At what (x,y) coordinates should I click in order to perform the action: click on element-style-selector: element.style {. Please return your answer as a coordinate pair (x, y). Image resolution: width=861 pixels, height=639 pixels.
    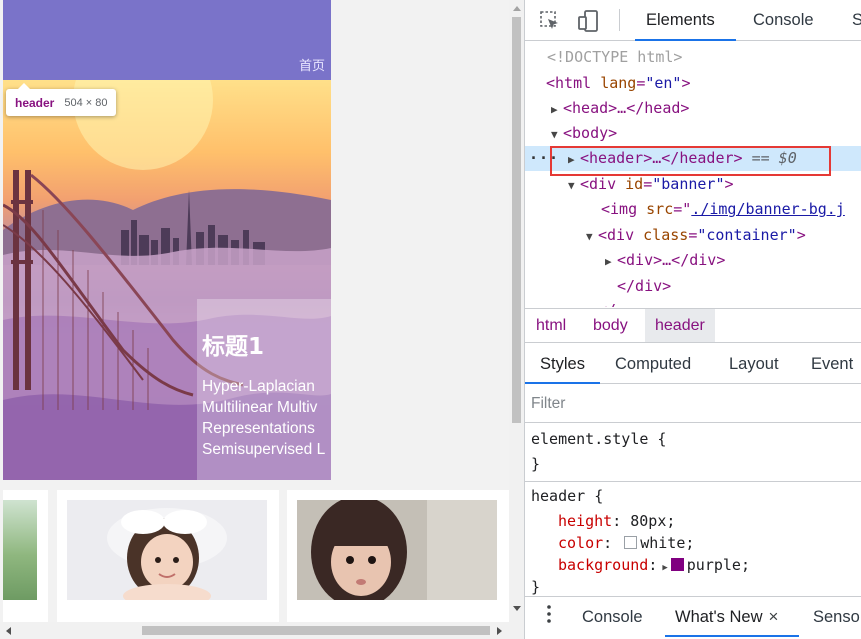
    Looking at the image, I should click on (598, 439).